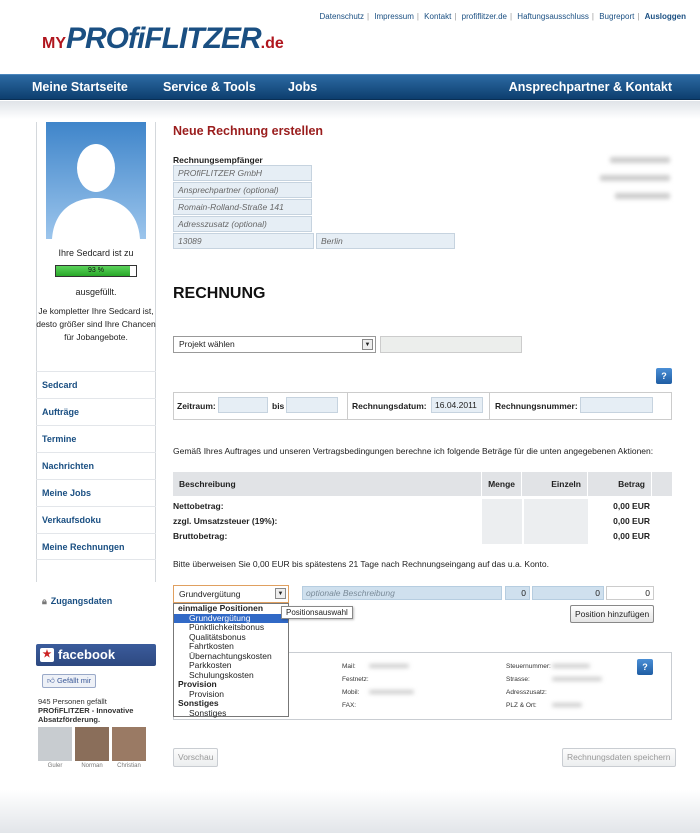 Image resolution: width=700 pixels, height=833 pixels. I want to click on sender-city-redacted, so click(642, 196).